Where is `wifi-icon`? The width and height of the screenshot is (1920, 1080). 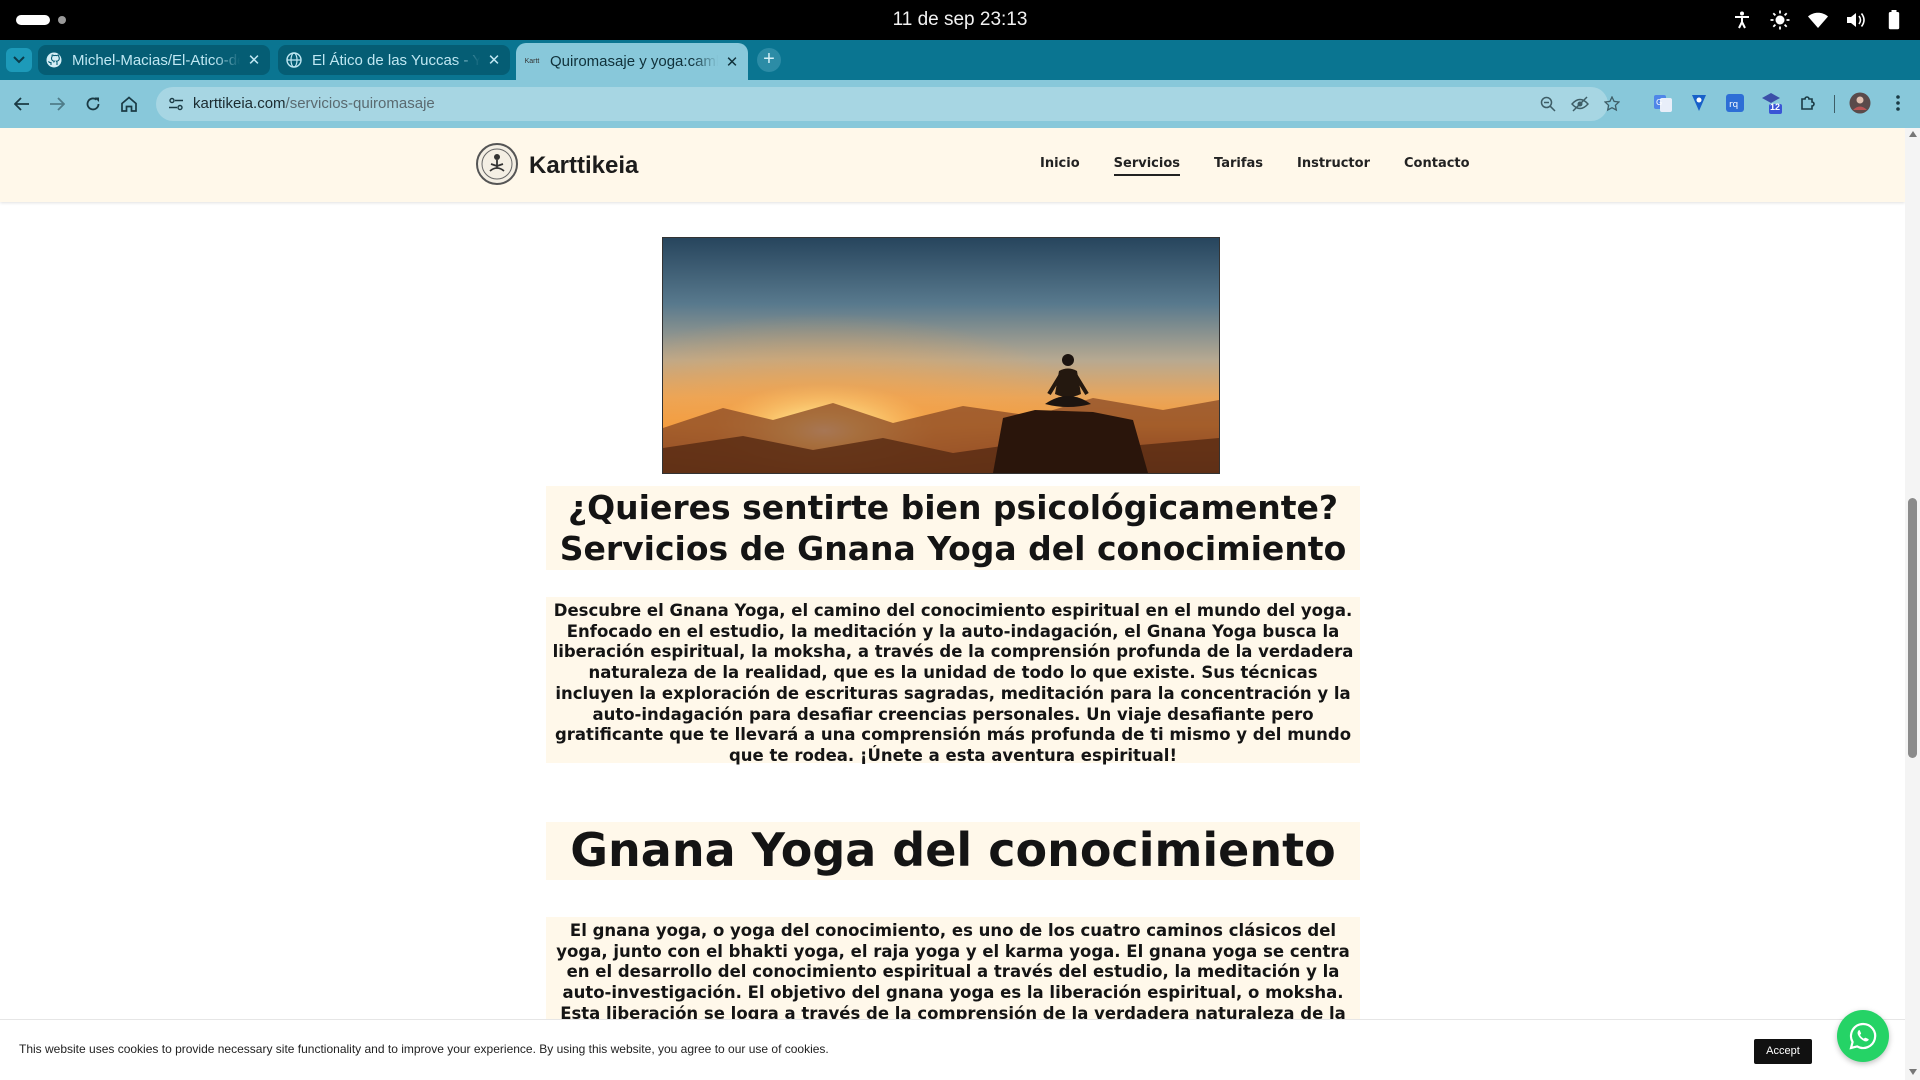 wifi-icon is located at coordinates (1818, 20).